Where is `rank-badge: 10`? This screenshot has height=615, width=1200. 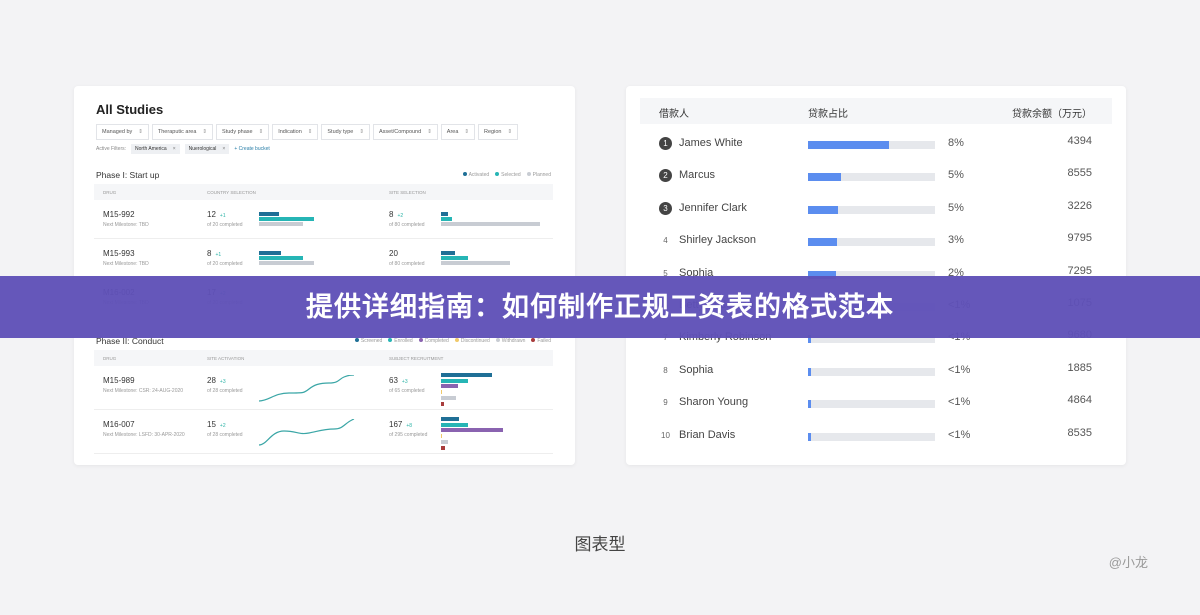 rank-badge: 10 is located at coordinates (665, 435).